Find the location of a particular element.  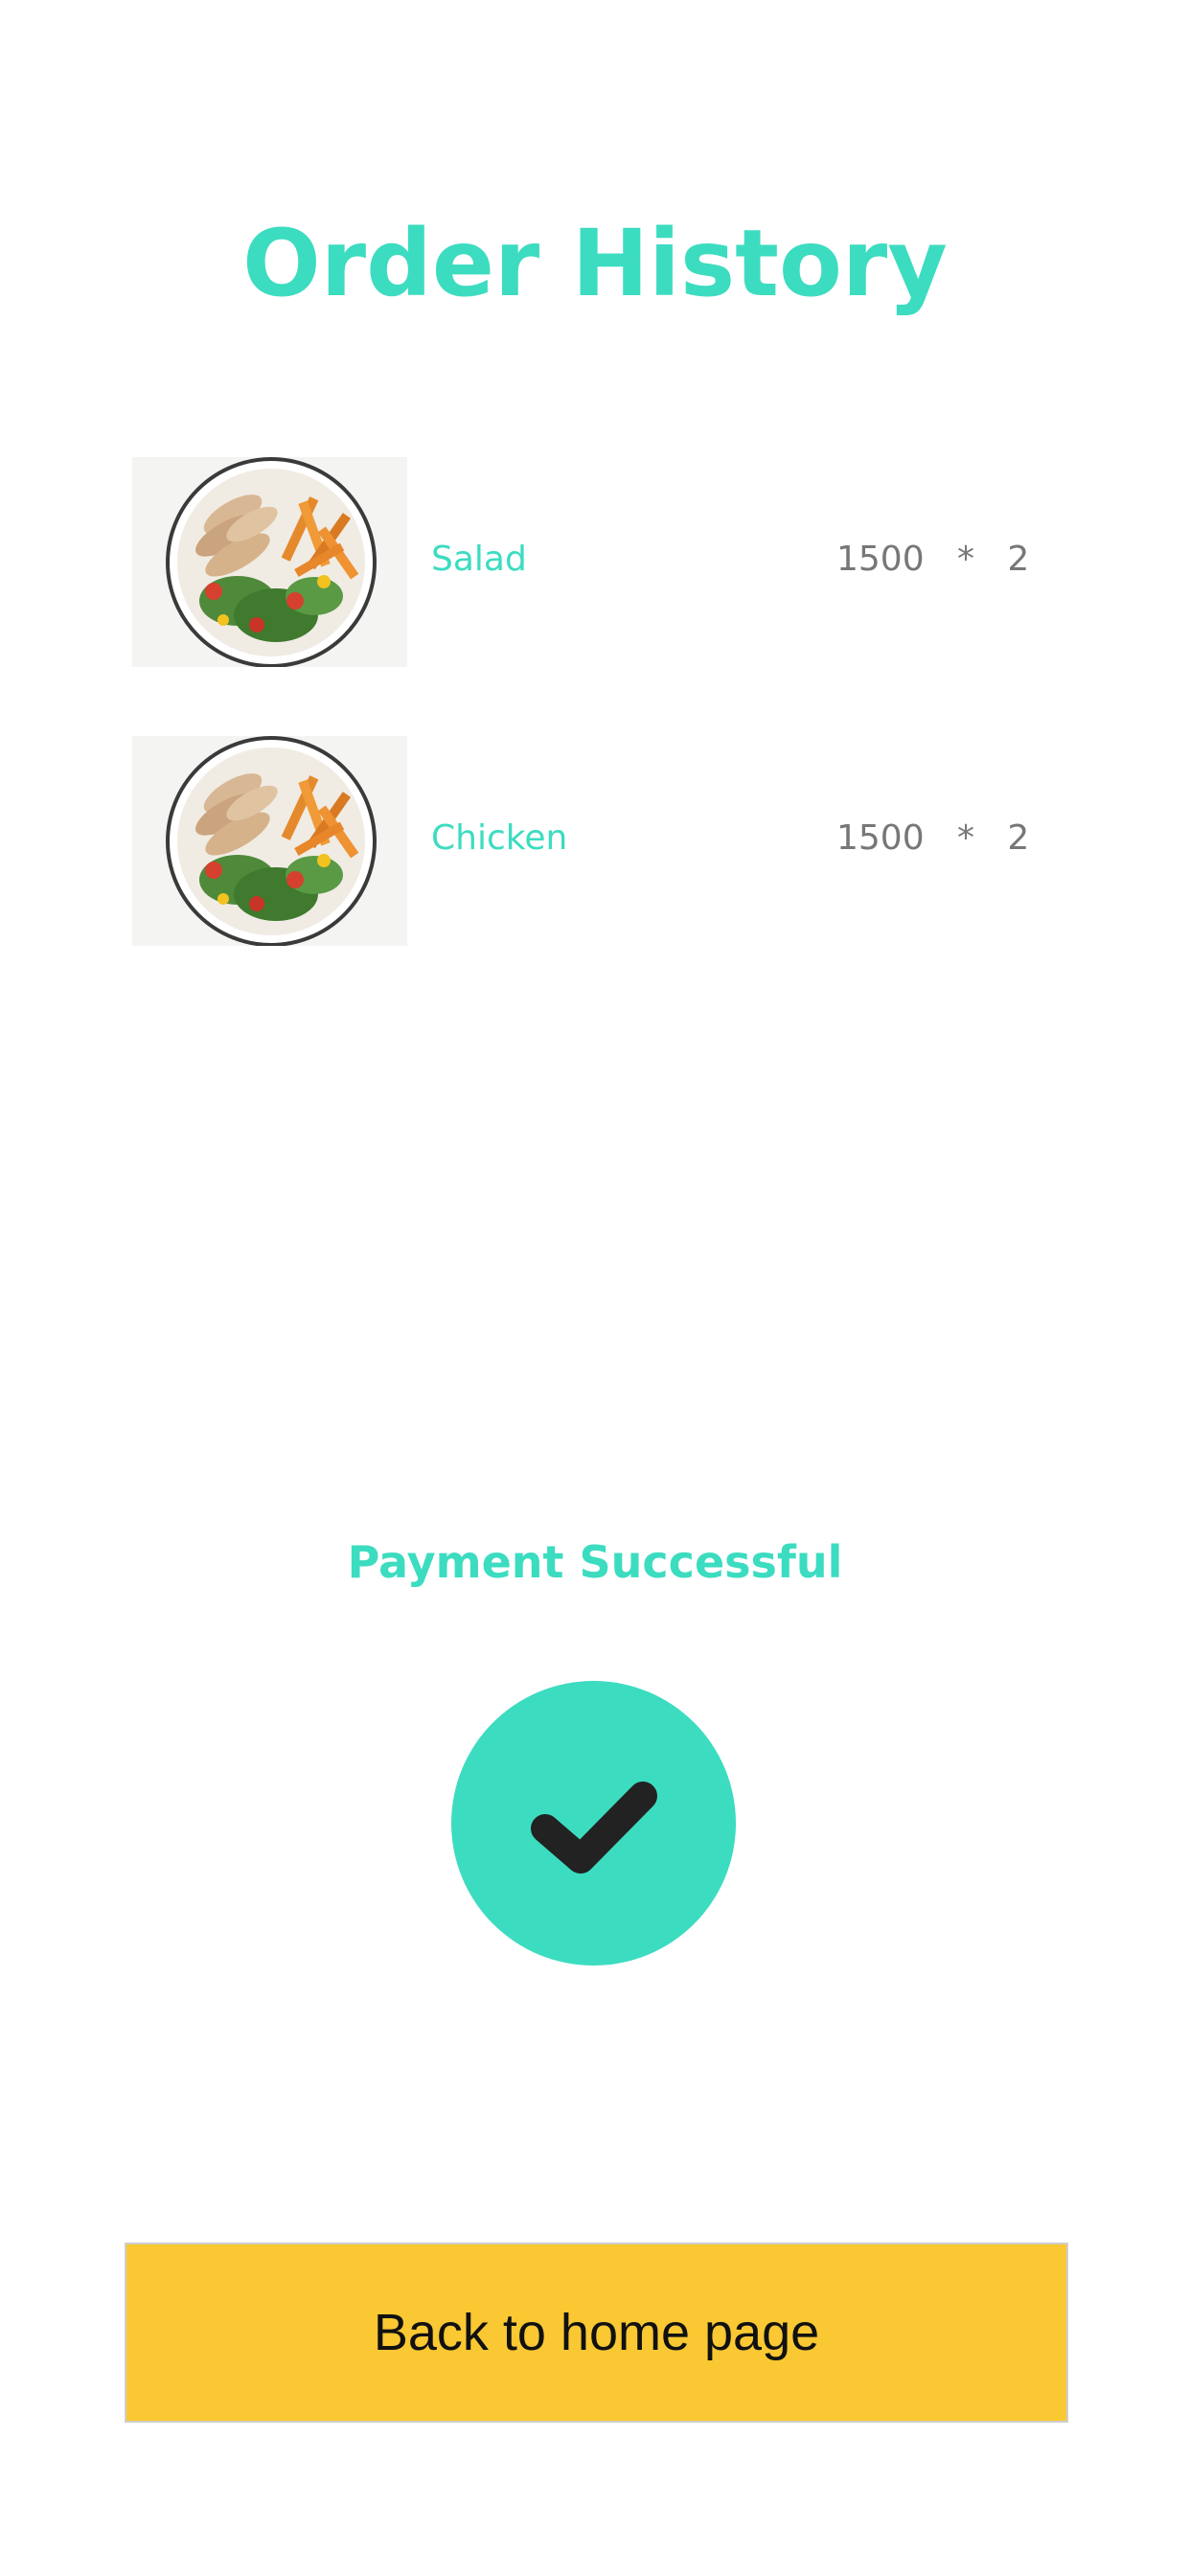

payment-success-badge is located at coordinates (593, 1823).